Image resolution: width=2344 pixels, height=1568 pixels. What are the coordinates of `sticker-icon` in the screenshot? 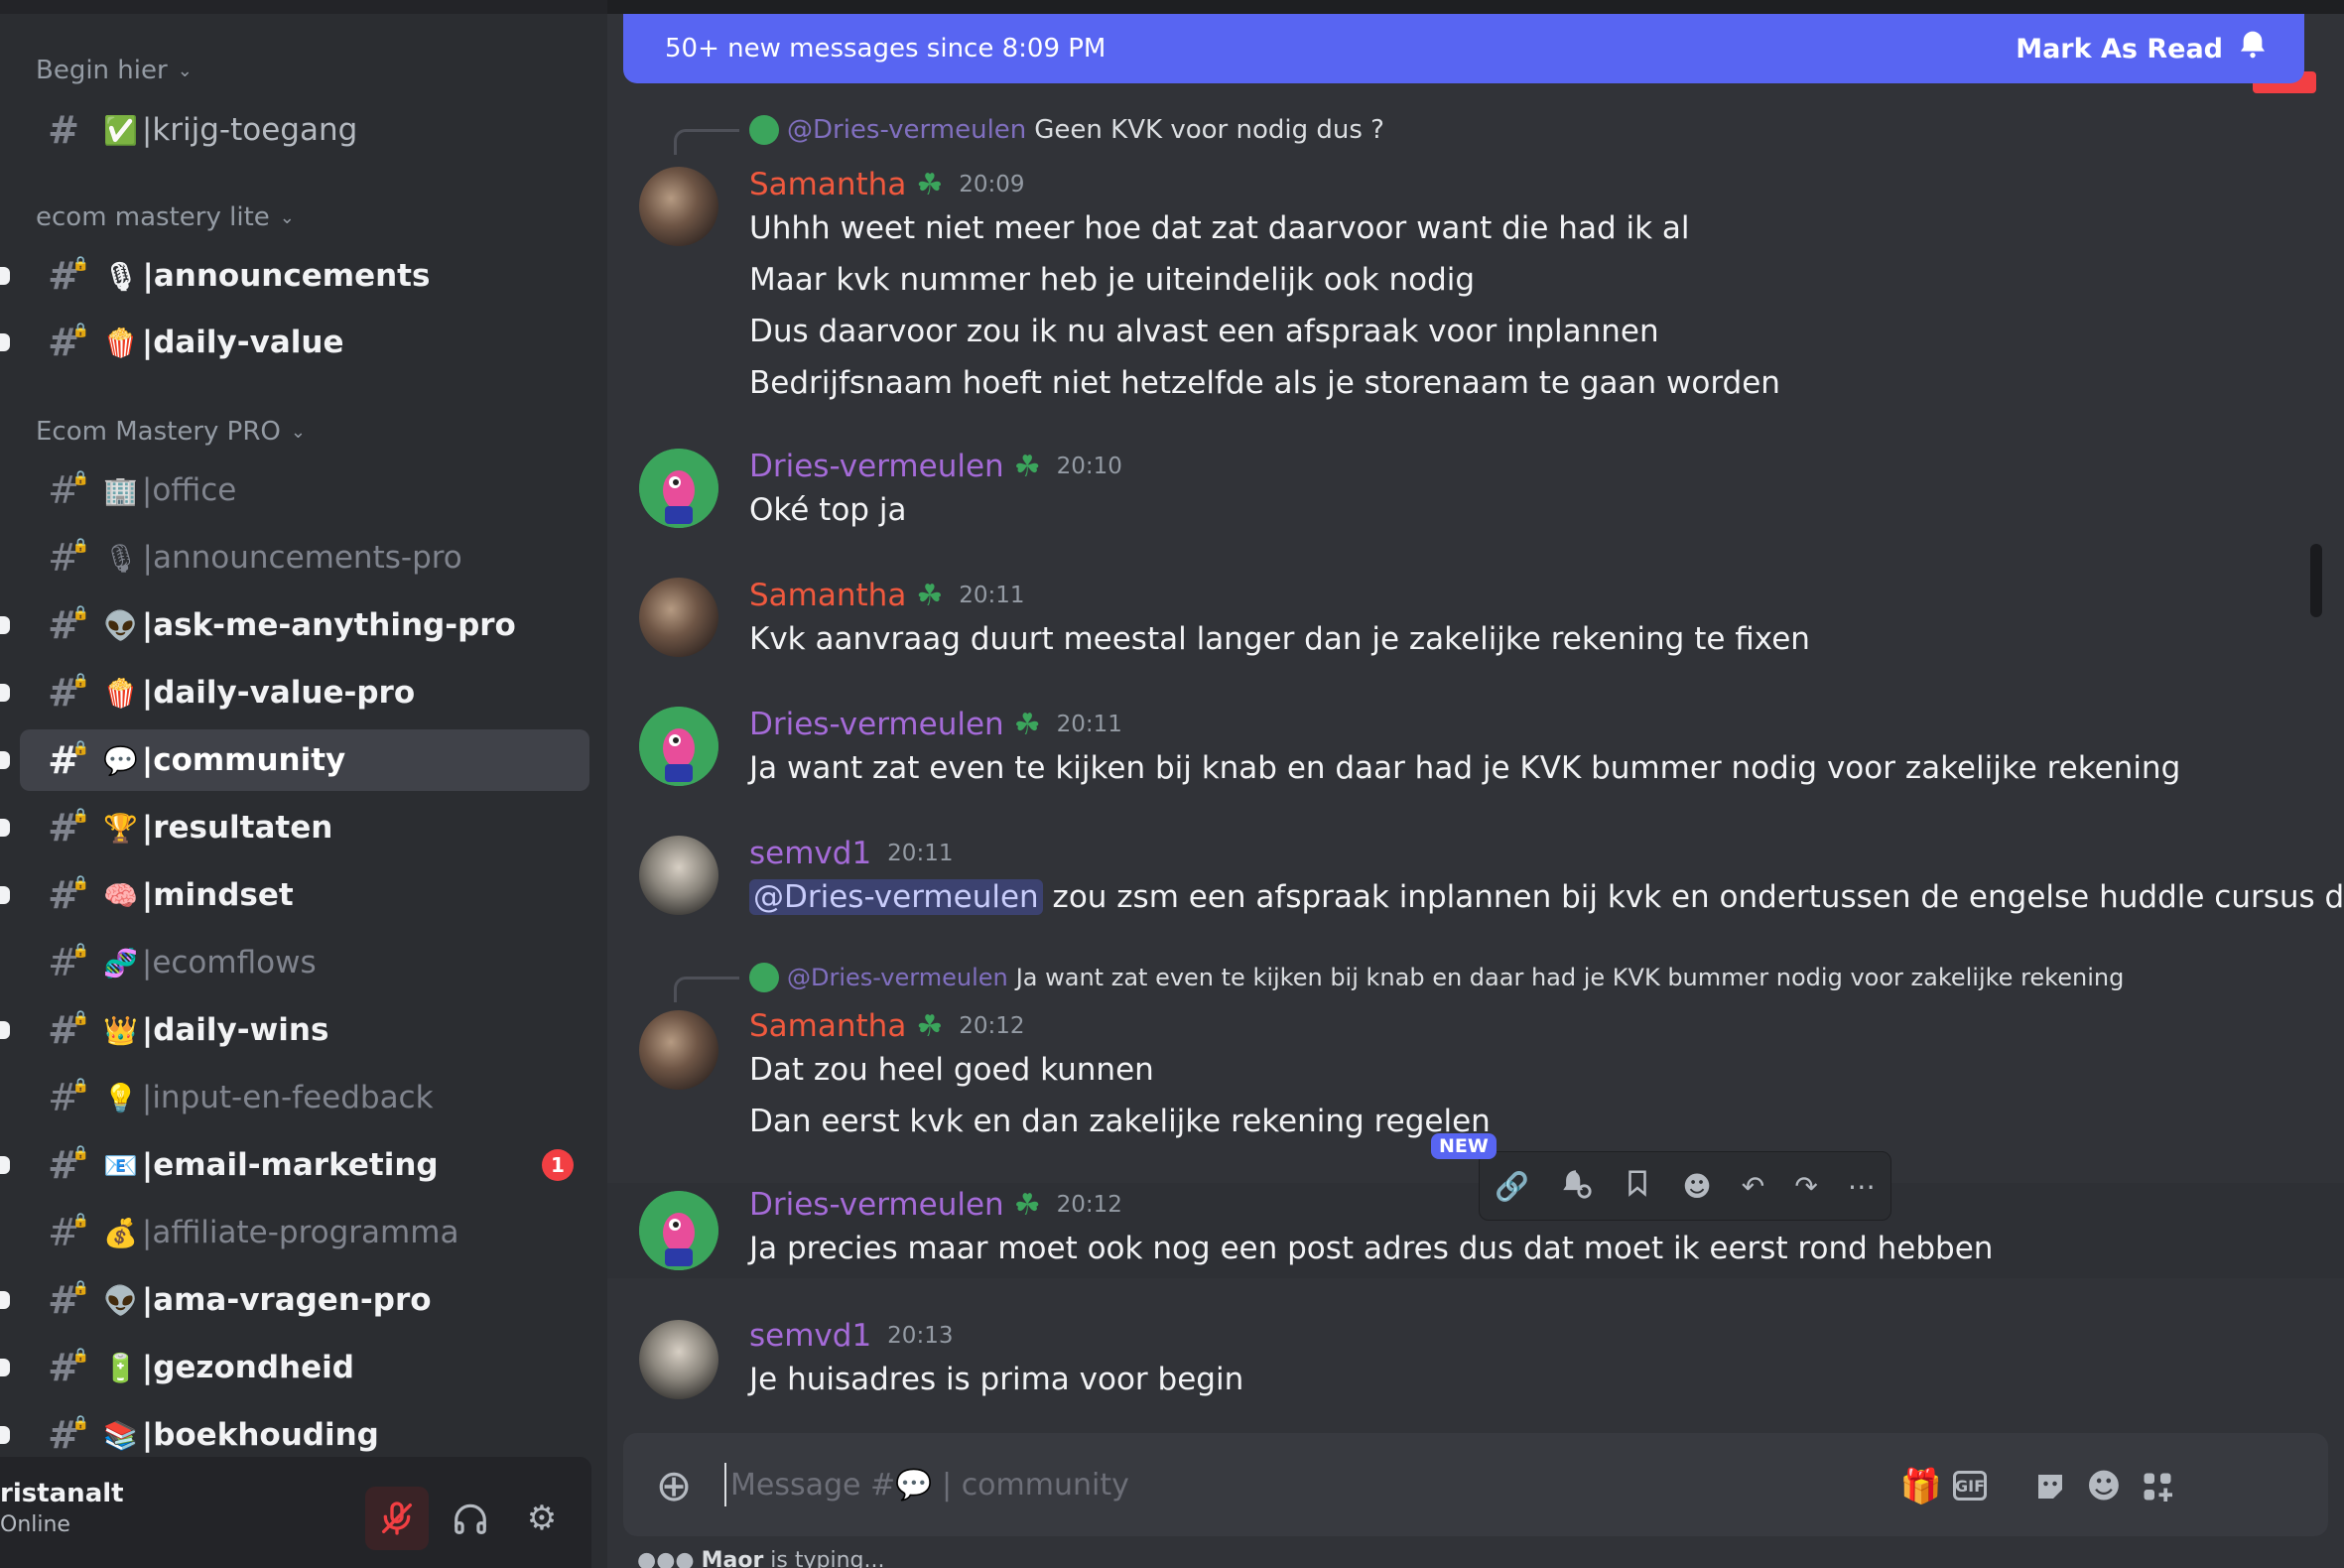 It's located at (2050, 1486).